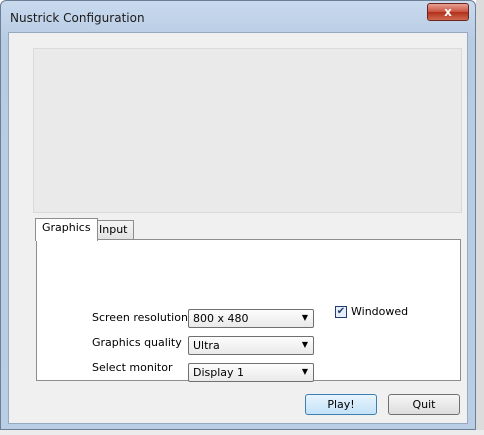 Image resolution: width=484 pixels, height=435 pixels. I want to click on windowed-label: Windowed, so click(380, 311).